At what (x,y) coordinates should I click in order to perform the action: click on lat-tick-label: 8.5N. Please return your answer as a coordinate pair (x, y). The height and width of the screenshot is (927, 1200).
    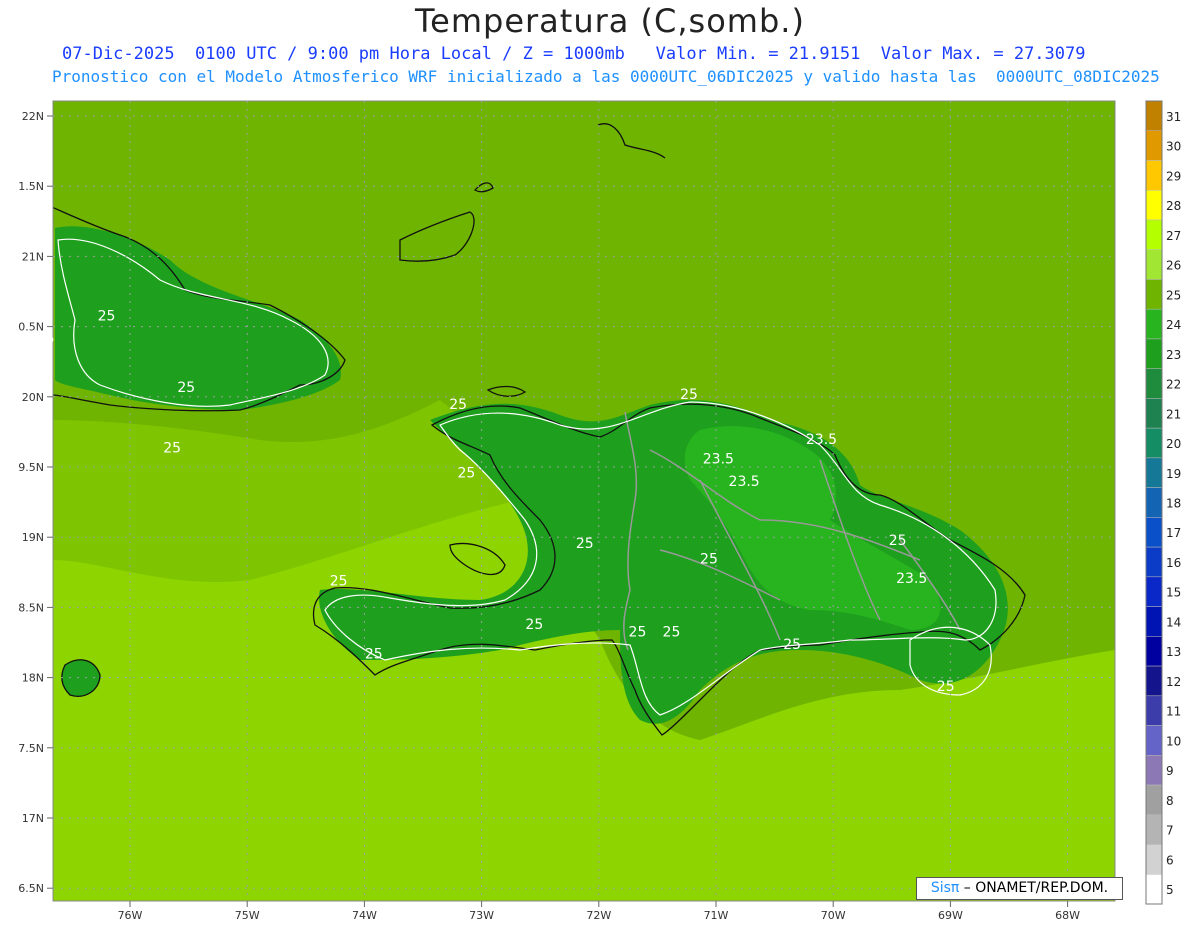
    Looking at the image, I should click on (31, 607).